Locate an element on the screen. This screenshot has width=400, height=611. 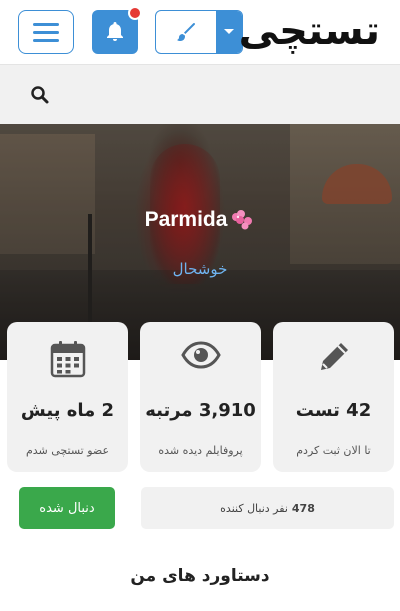
notification-badge-dot is located at coordinates (135, 13).